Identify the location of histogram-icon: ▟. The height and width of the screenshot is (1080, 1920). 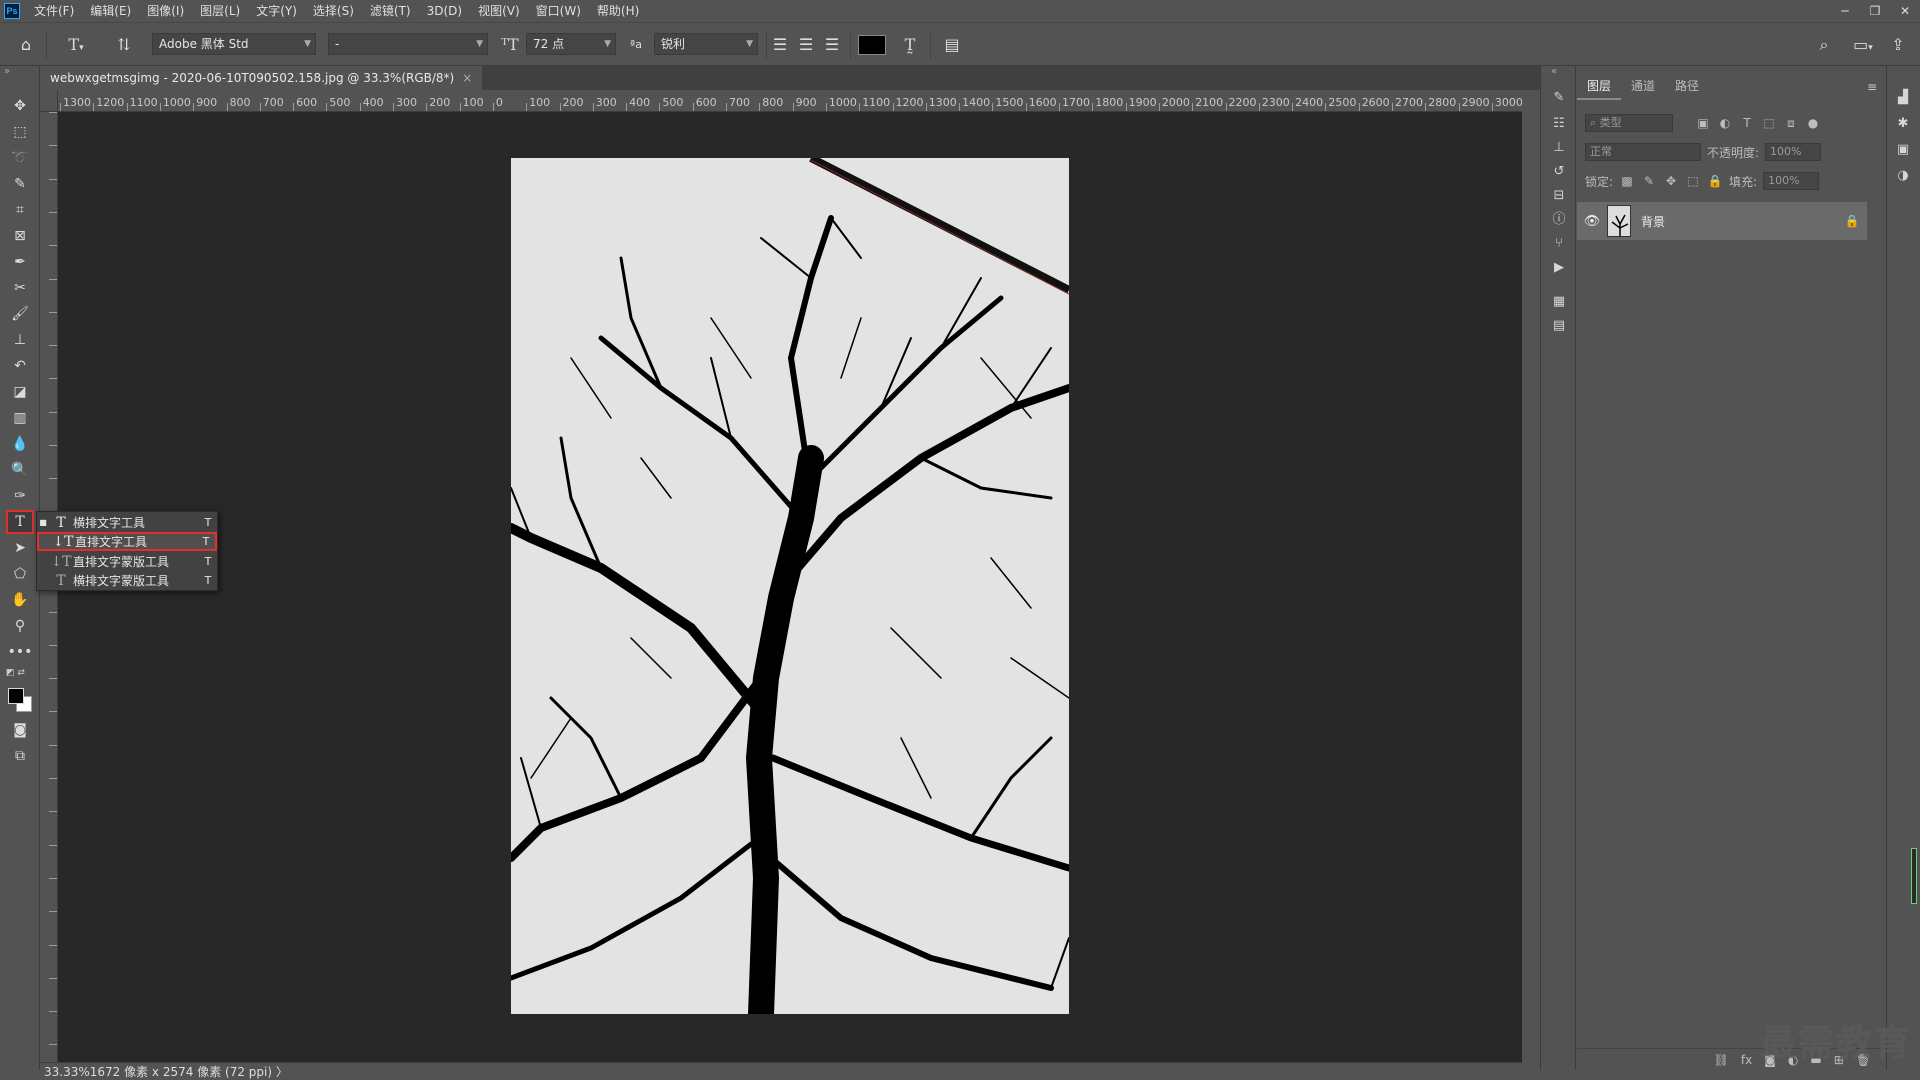
(1903, 98).